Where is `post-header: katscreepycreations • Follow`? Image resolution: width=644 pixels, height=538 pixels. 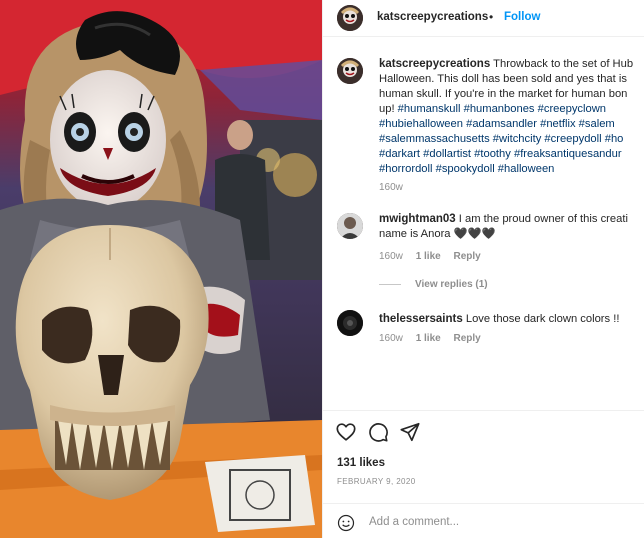 post-header: katscreepycreations • Follow is located at coordinates (483, 18).